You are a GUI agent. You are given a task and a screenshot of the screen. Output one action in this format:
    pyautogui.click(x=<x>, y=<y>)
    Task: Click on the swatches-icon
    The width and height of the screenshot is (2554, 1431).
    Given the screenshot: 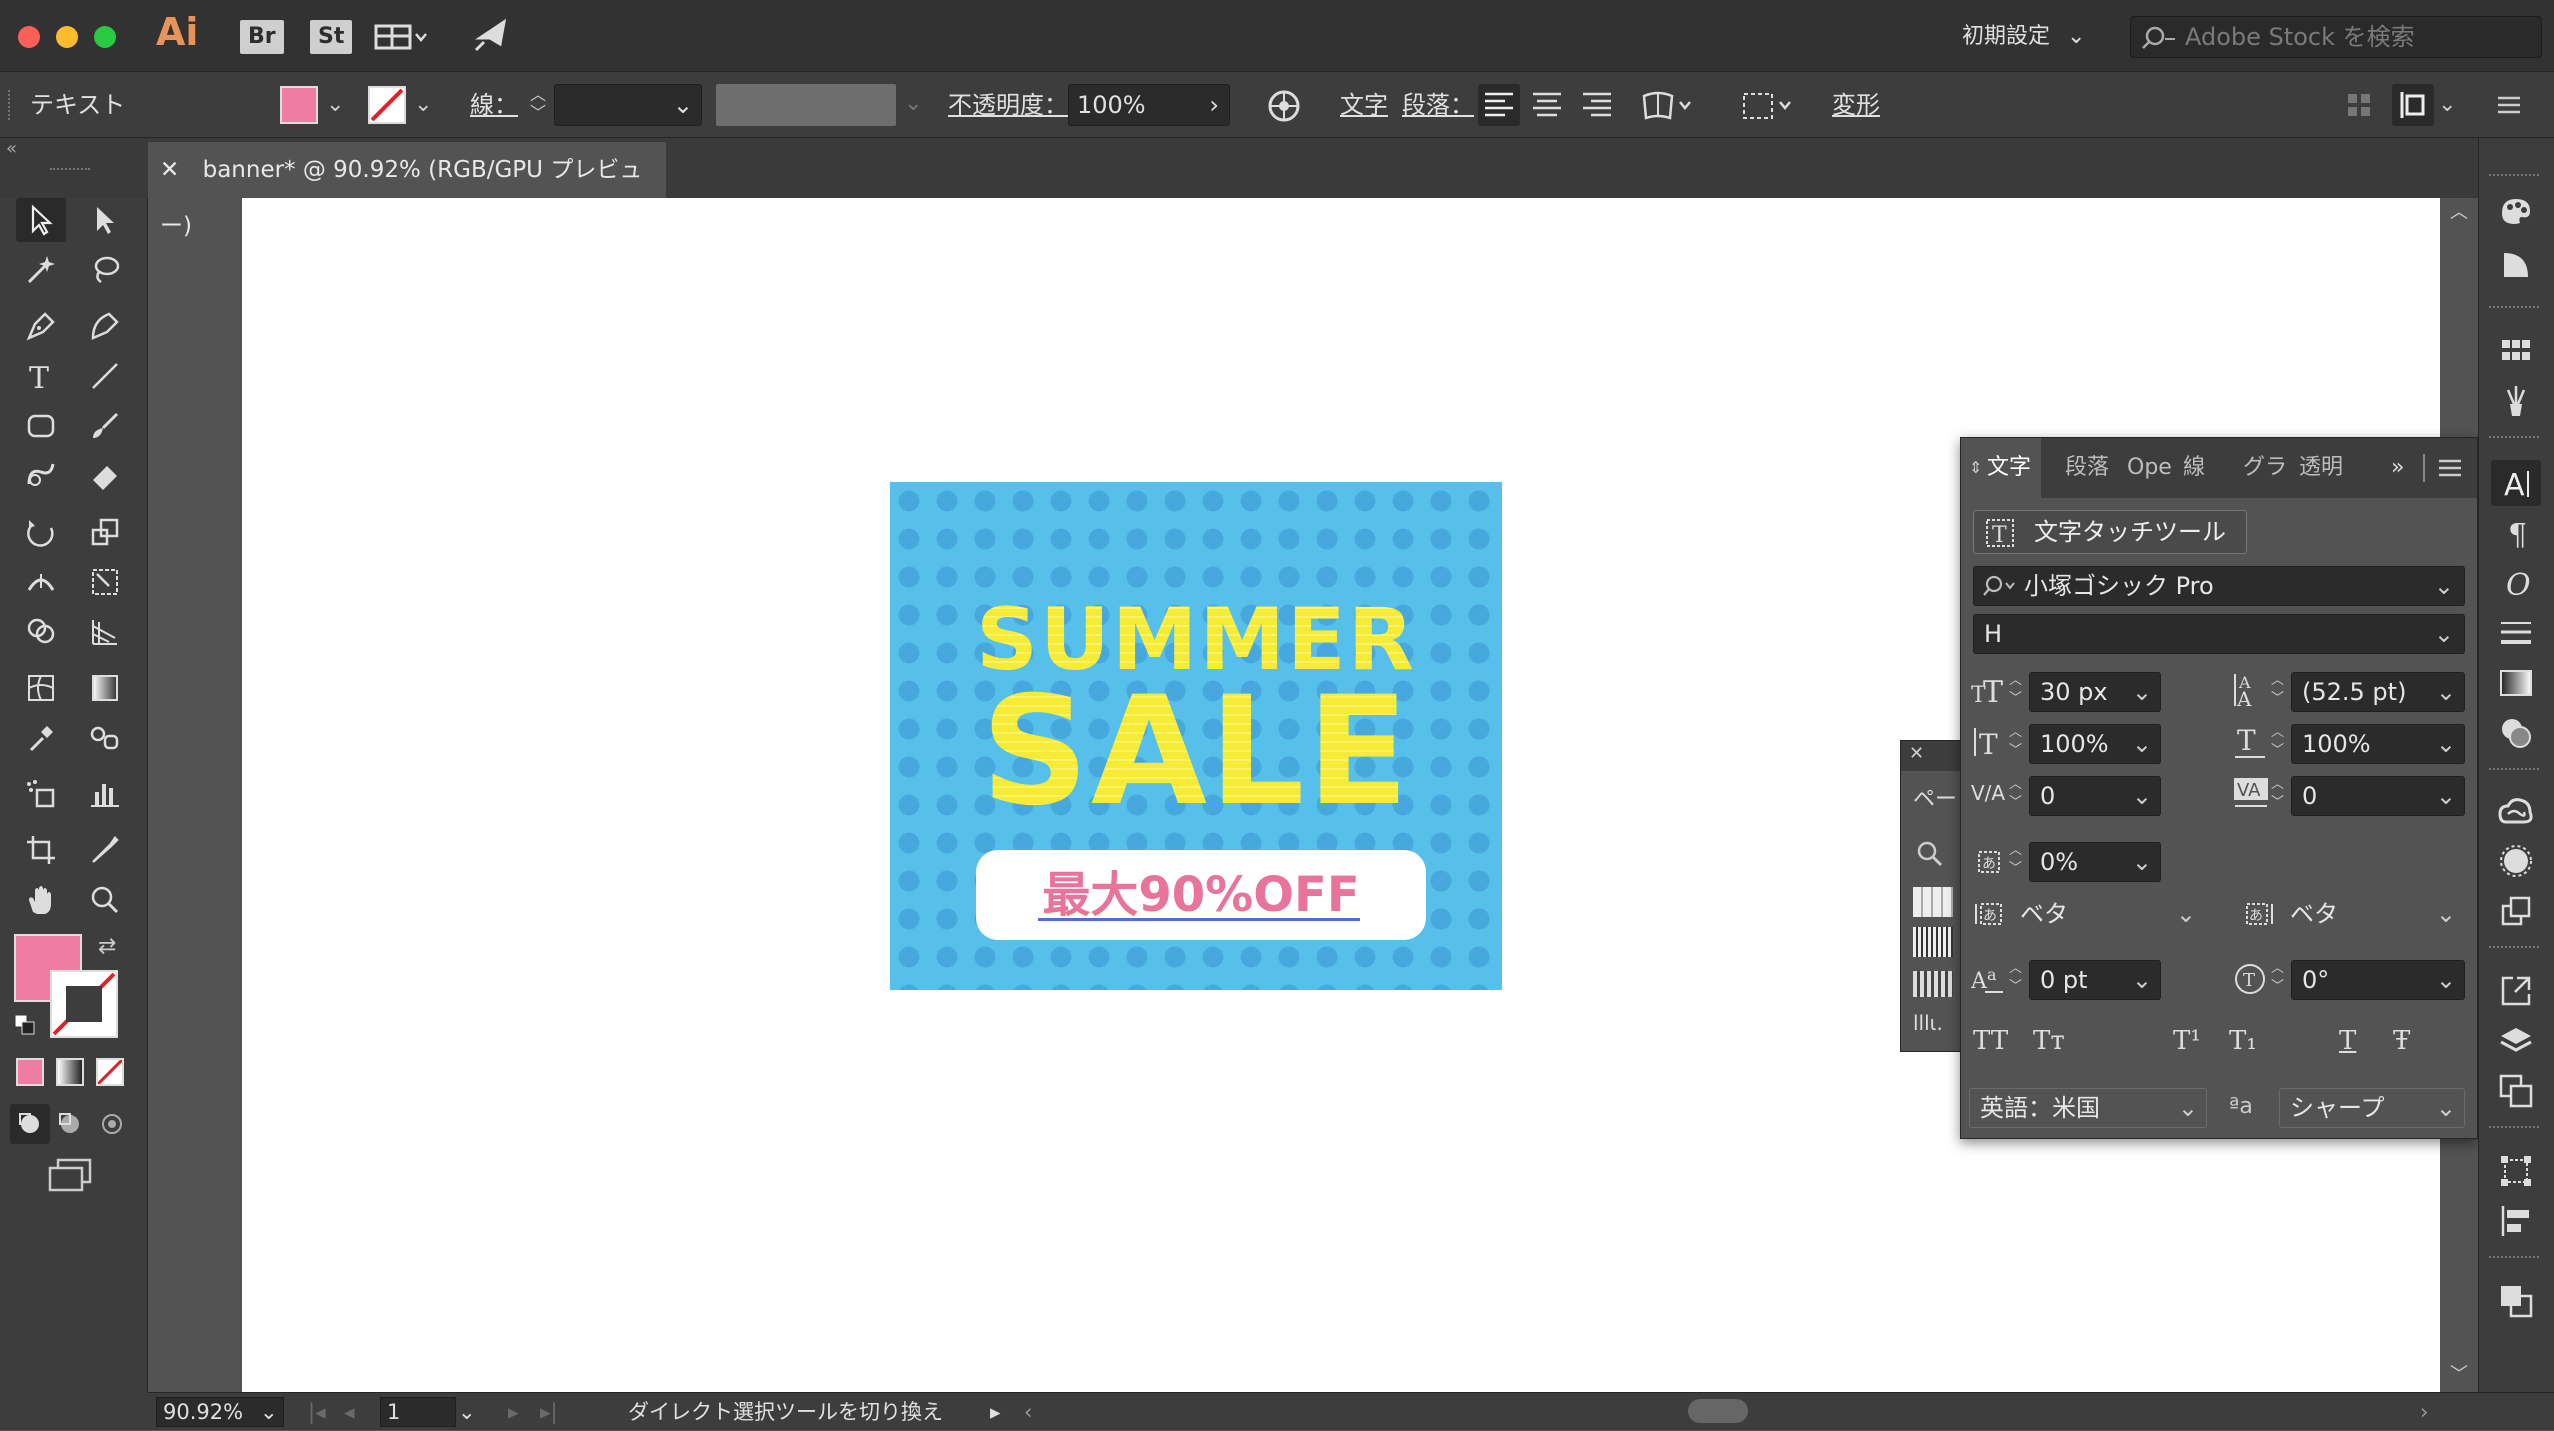 What is the action you would take?
    pyautogui.click(x=2516, y=351)
    